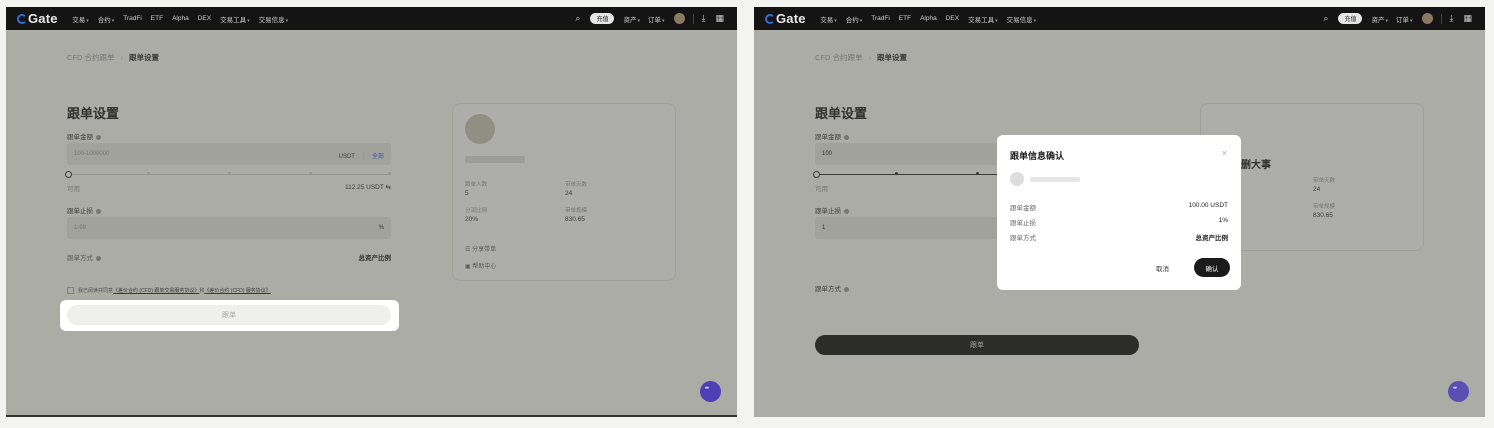 This screenshot has height=428, width=1494. Describe the element at coordinates (1119, 207) in the screenshot. I see `modal-row-amount: 跟单金额 100.00 USDT` at that location.